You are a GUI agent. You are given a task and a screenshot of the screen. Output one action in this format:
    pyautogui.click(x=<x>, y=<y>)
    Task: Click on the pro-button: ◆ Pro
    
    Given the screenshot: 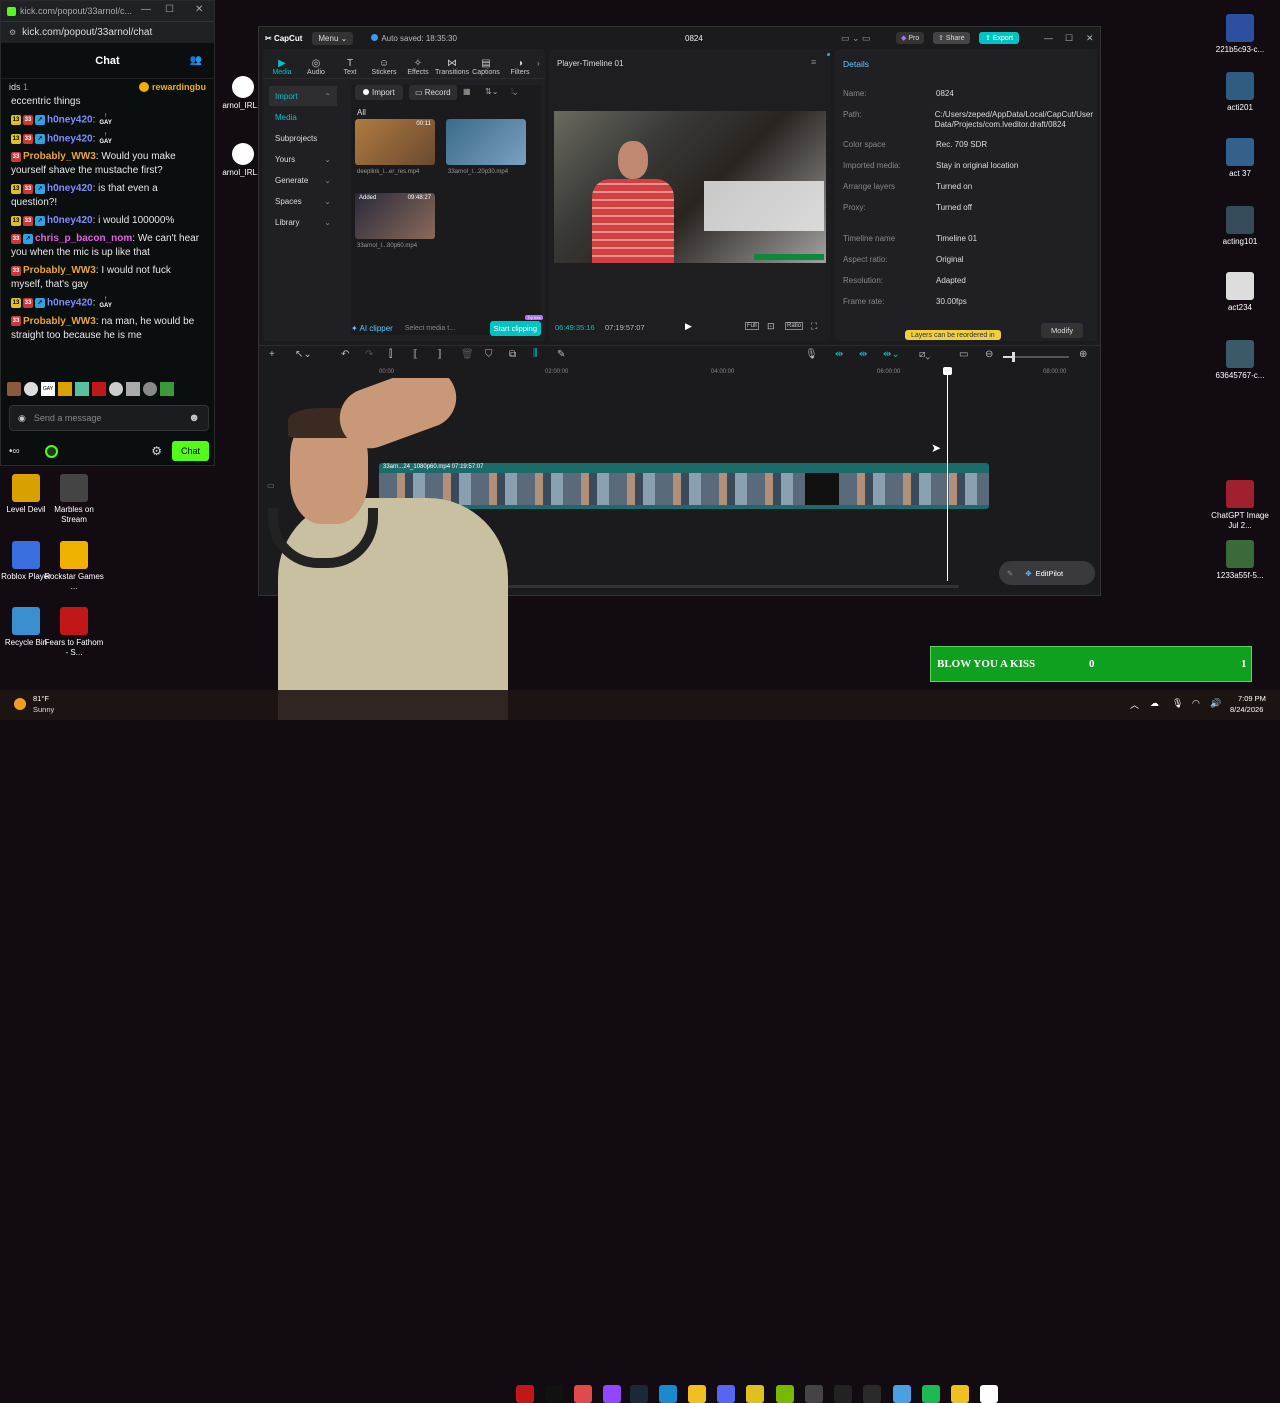 What is the action you would take?
    pyautogui.click(x=910, y=38)
    